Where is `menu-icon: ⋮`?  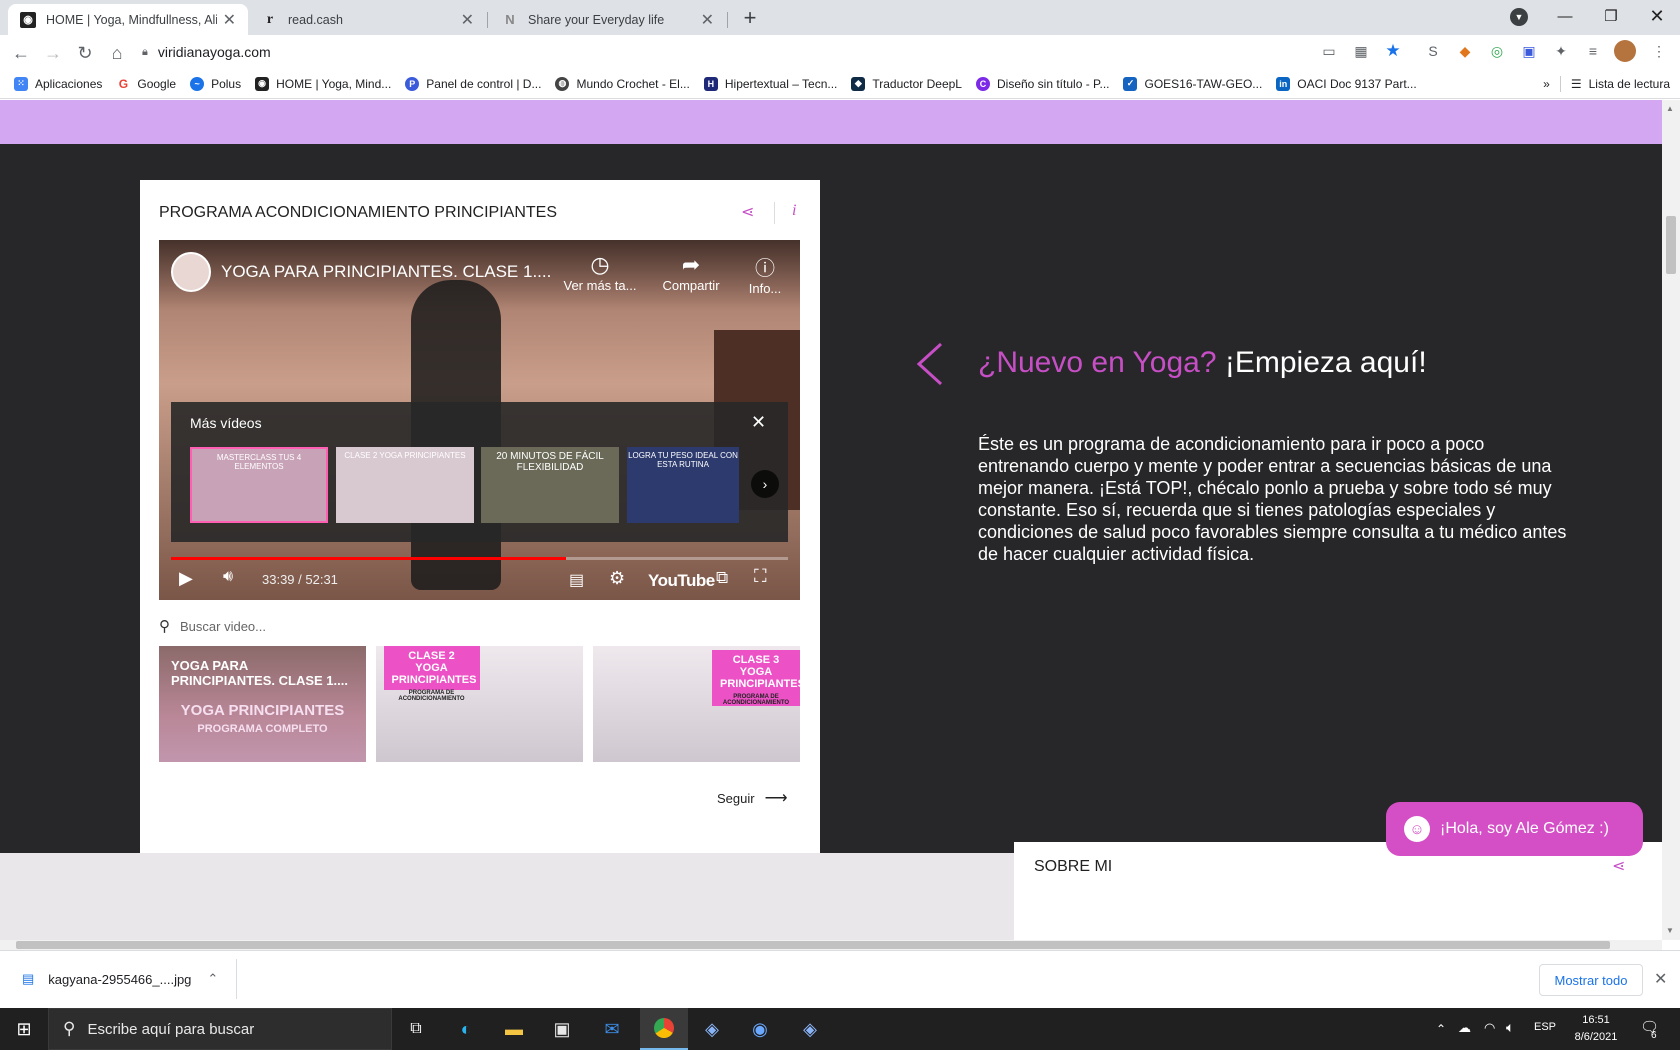
menu-icon: ⋮ is located at coordinates (1659, 51).